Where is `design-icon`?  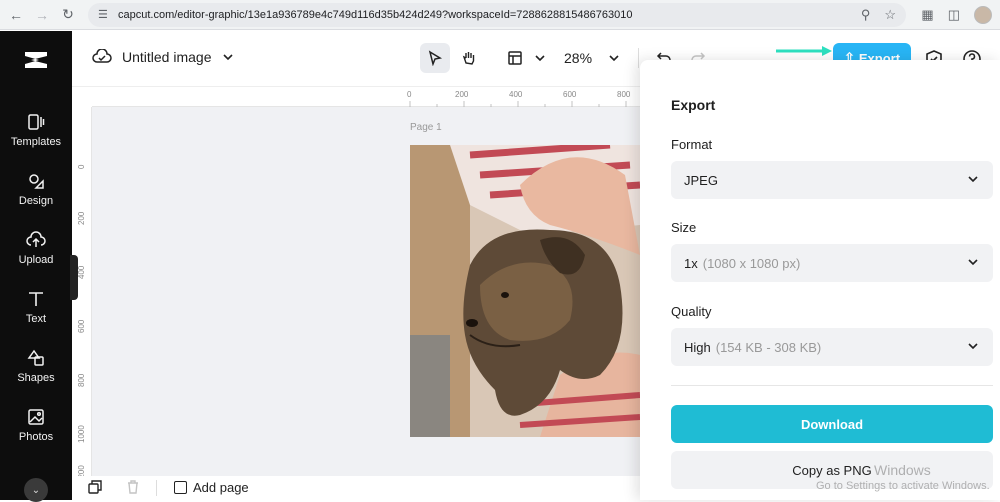
design-icon is located at coordinates (36, 181).